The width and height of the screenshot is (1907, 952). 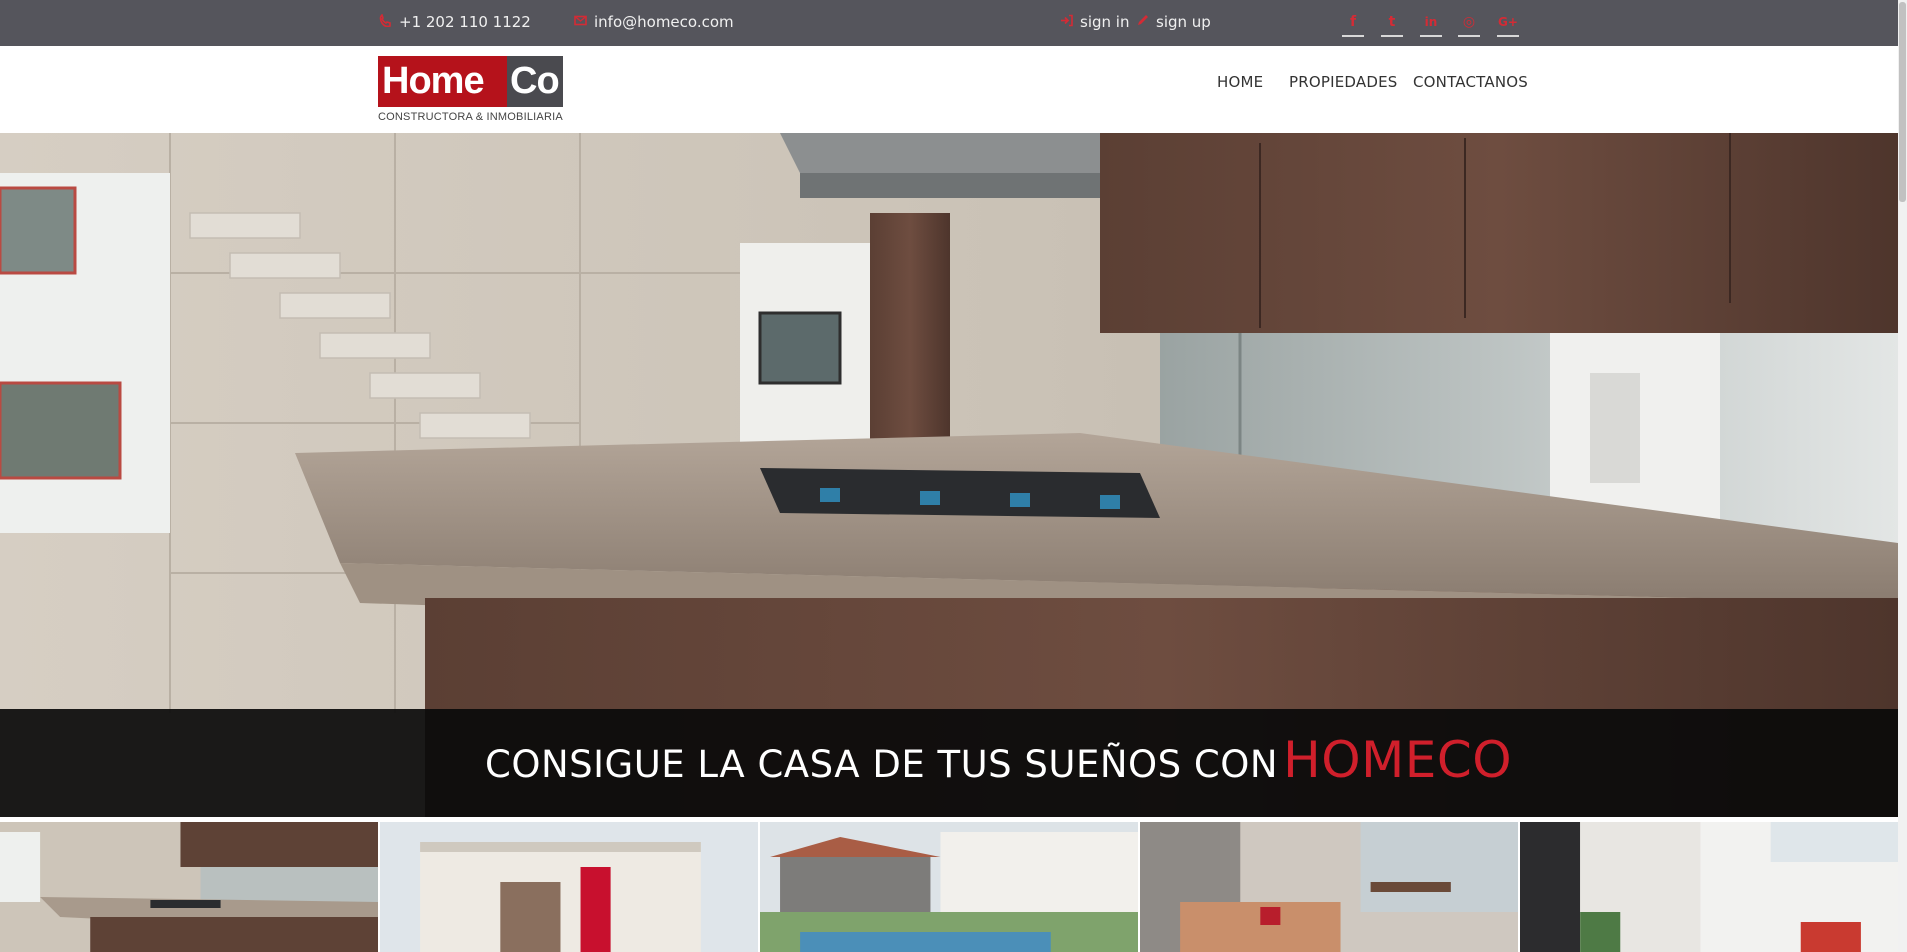 I want to click on thumbnail-pool-area, so click(x=949, y=887).